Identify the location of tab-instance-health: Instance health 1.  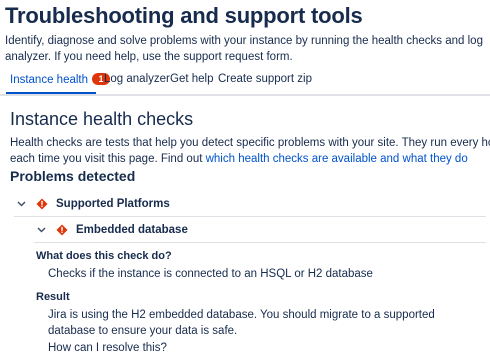
(60, 79).